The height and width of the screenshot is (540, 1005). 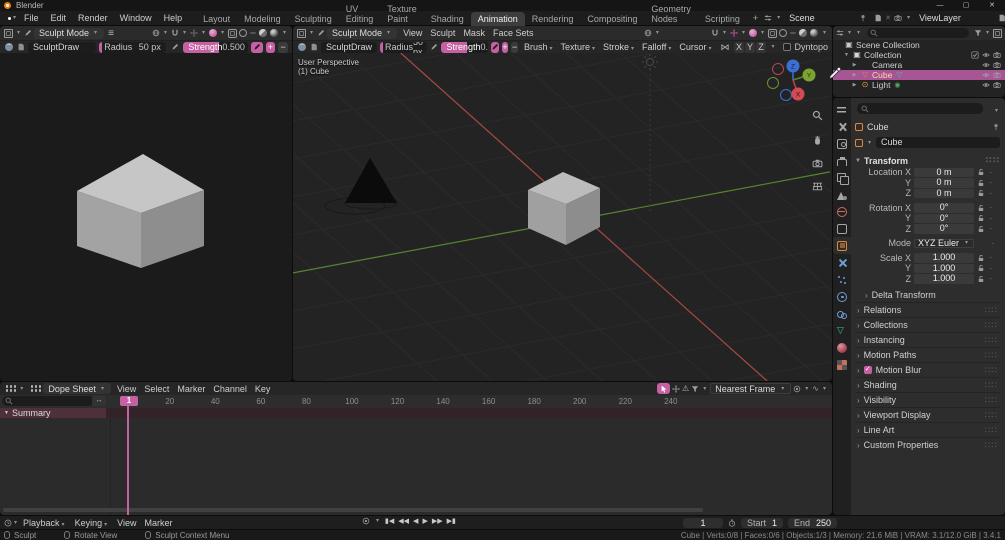 What do you see at coordinates (6, 413) in the screenshot?
I see `summary-expand-icon: ▼` at bounding box center [6, 413].